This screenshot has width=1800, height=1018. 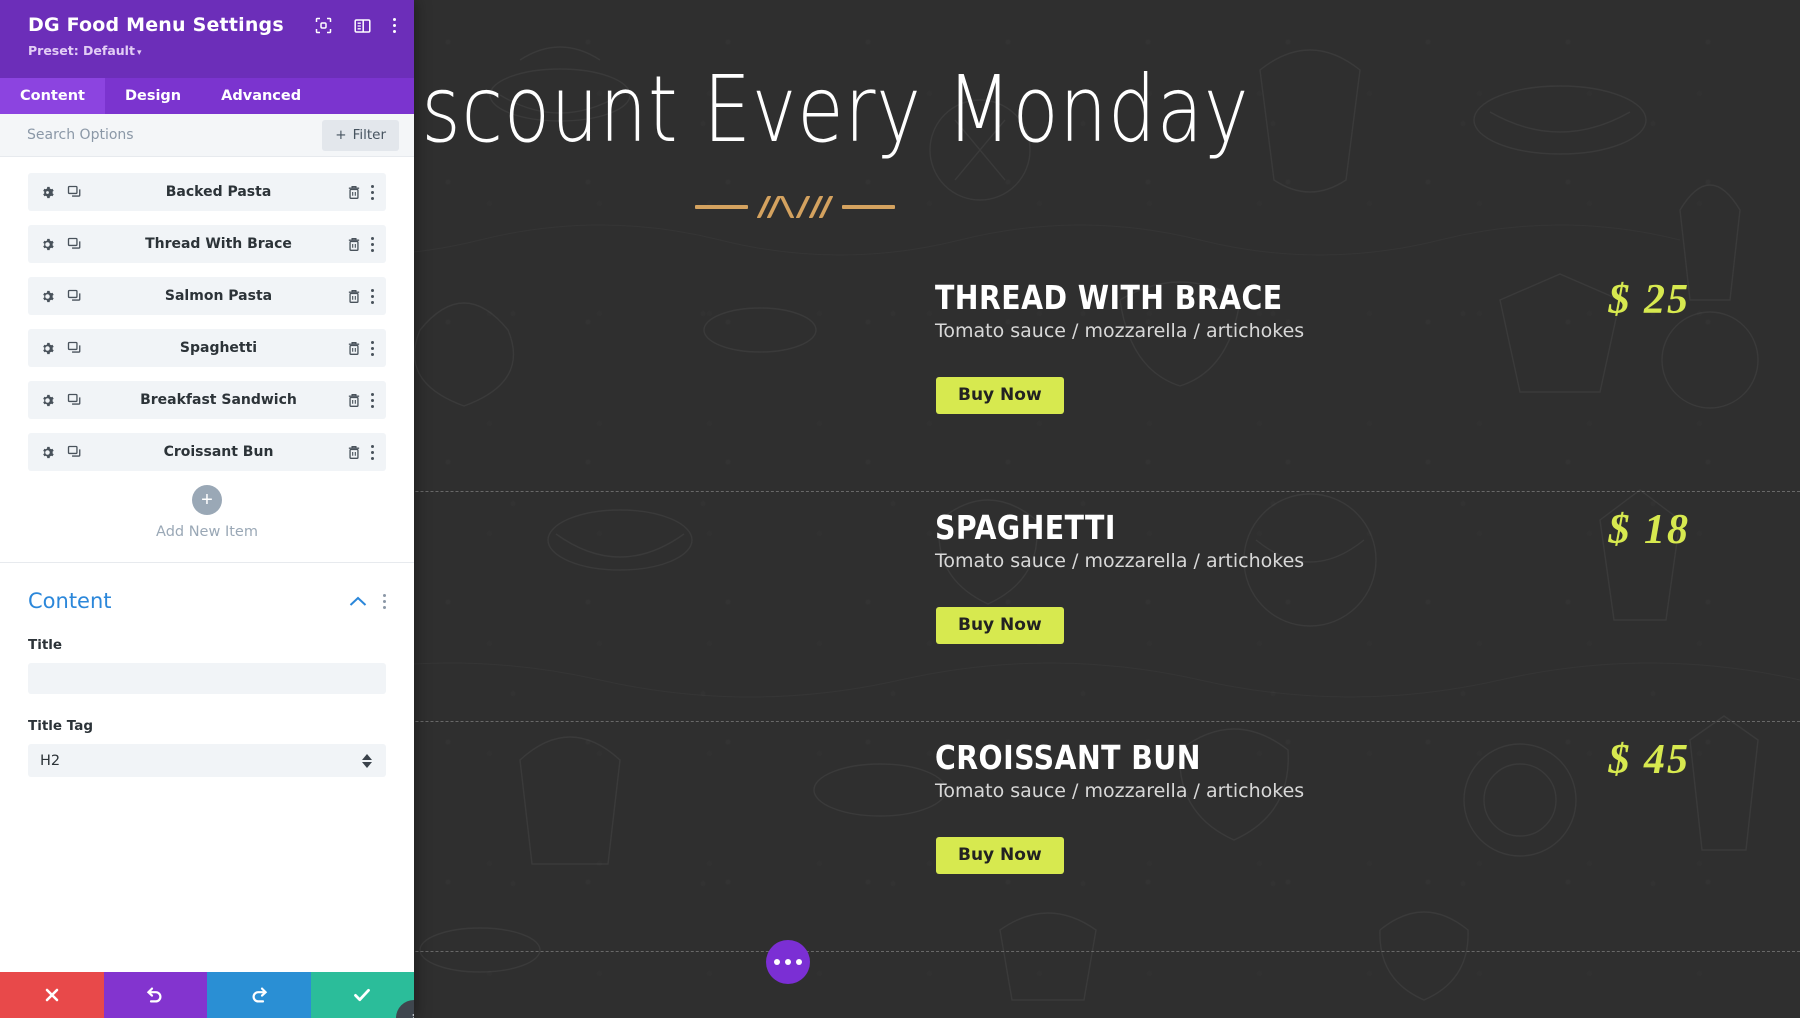 What do you see at coordinates (1068, 757) in the screenshot?
I see `menu-item-title: Croissant Bun` at bounding box center [1068, 757].